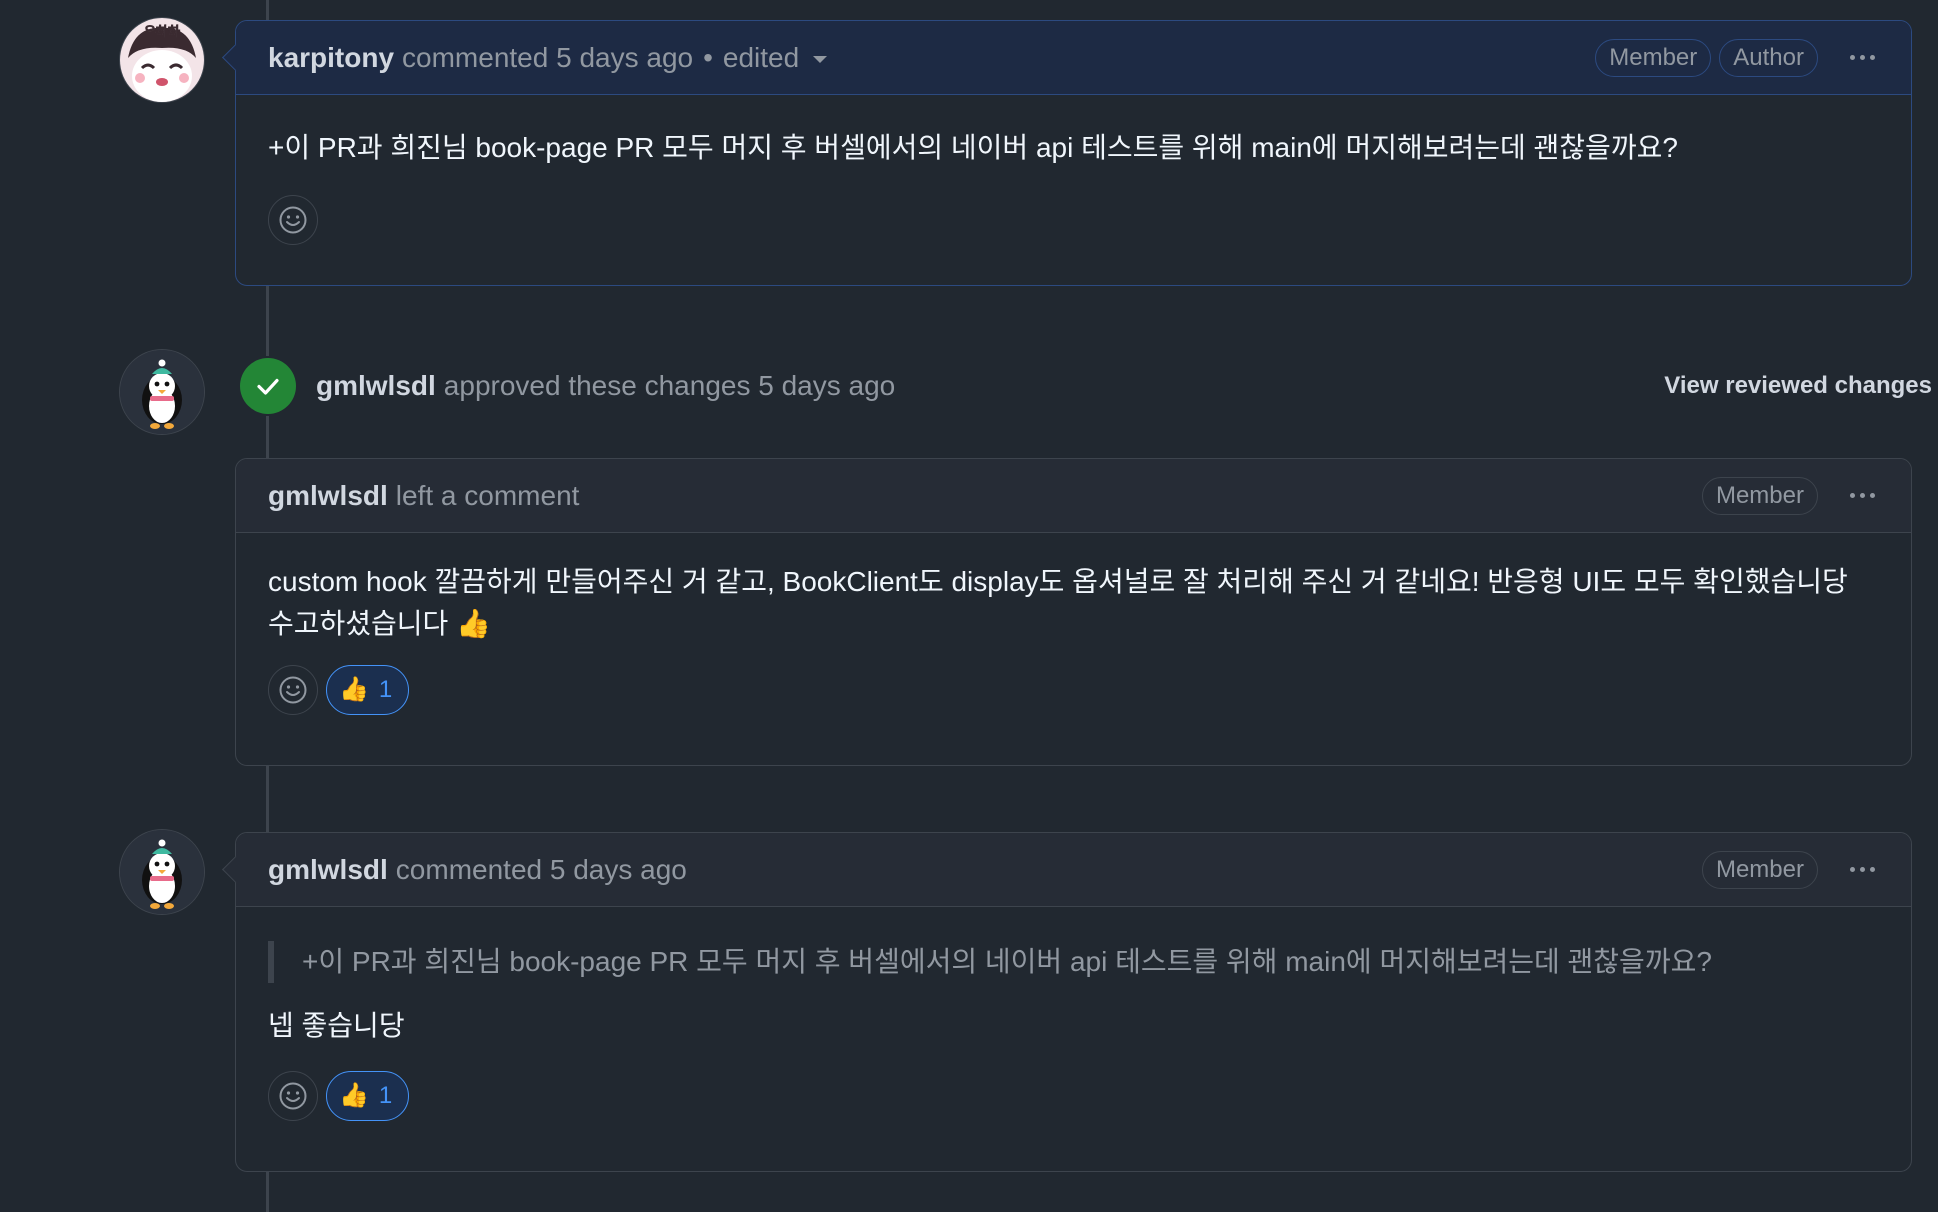 Image resolution: width=1938 pixels, height=1212 pixels. Describe the element at coordinates (162, 32) in the screenshot. I see `svg-text: 우하하` at that location.